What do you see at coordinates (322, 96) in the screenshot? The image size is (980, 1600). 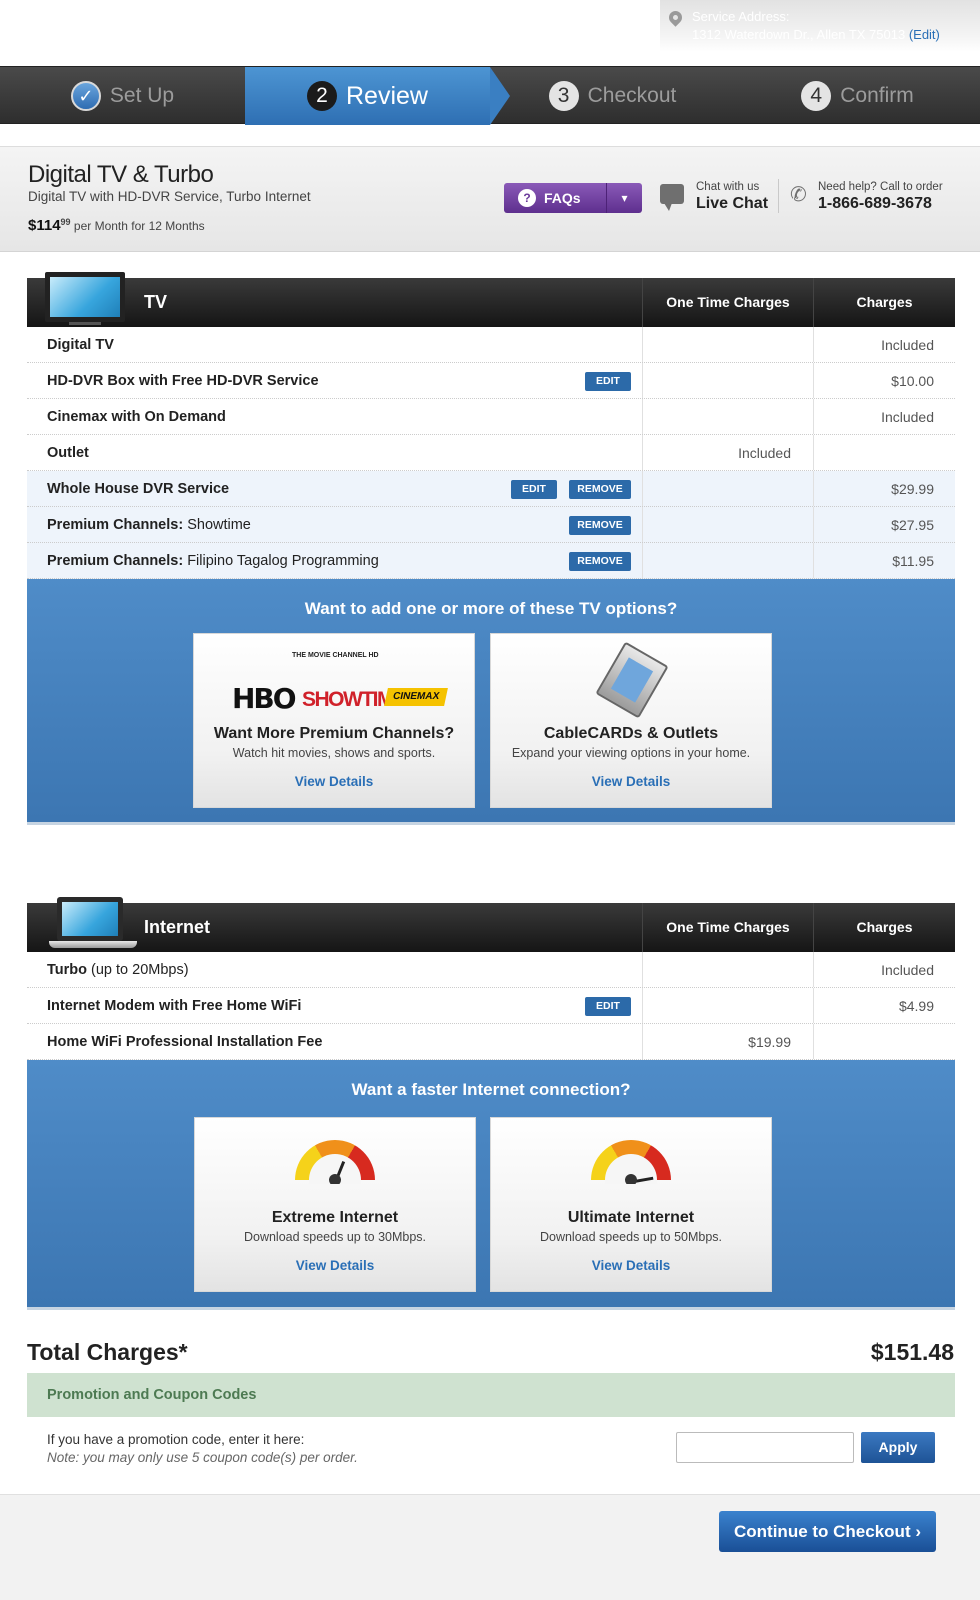 I see `step-number: 2` at bounding box center [322, 96].